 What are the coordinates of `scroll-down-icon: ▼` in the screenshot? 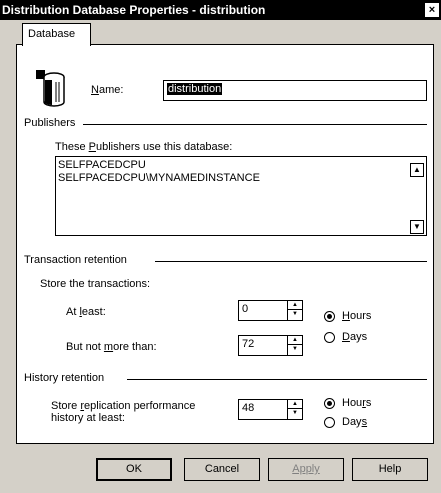 It's located at (417, 227).